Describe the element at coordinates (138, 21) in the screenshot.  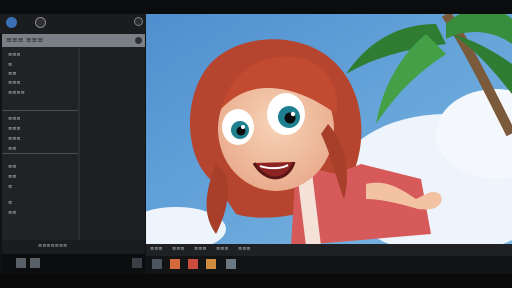
I see `back-icon` at that location.